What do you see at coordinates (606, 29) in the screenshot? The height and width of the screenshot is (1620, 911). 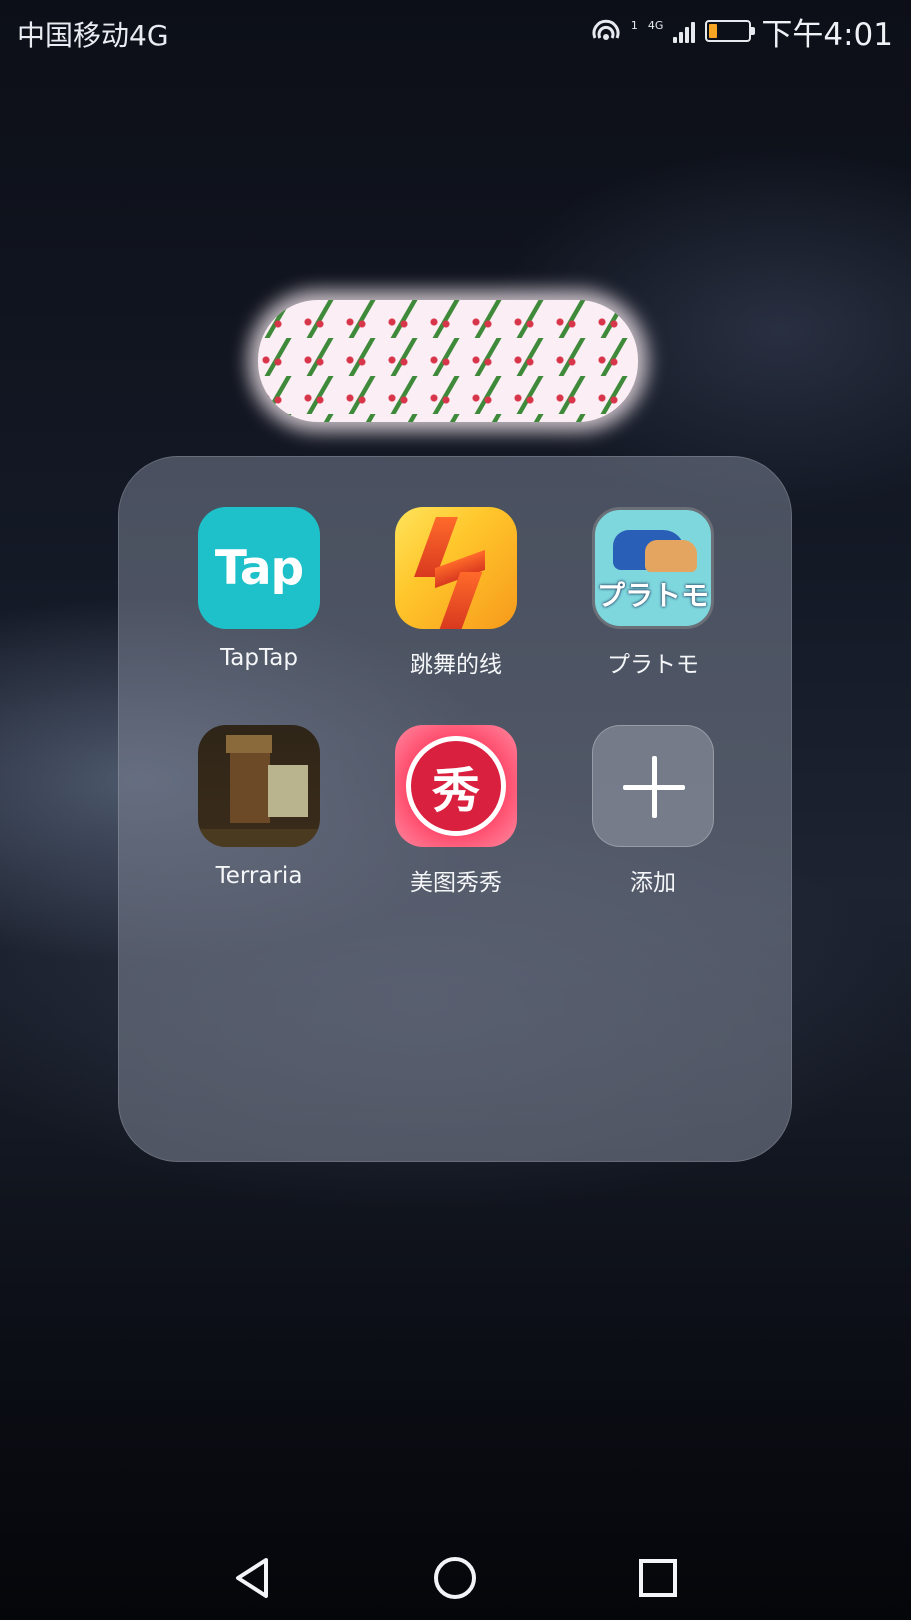 I see `hotspot-icon` at bounding box center [606, 29].